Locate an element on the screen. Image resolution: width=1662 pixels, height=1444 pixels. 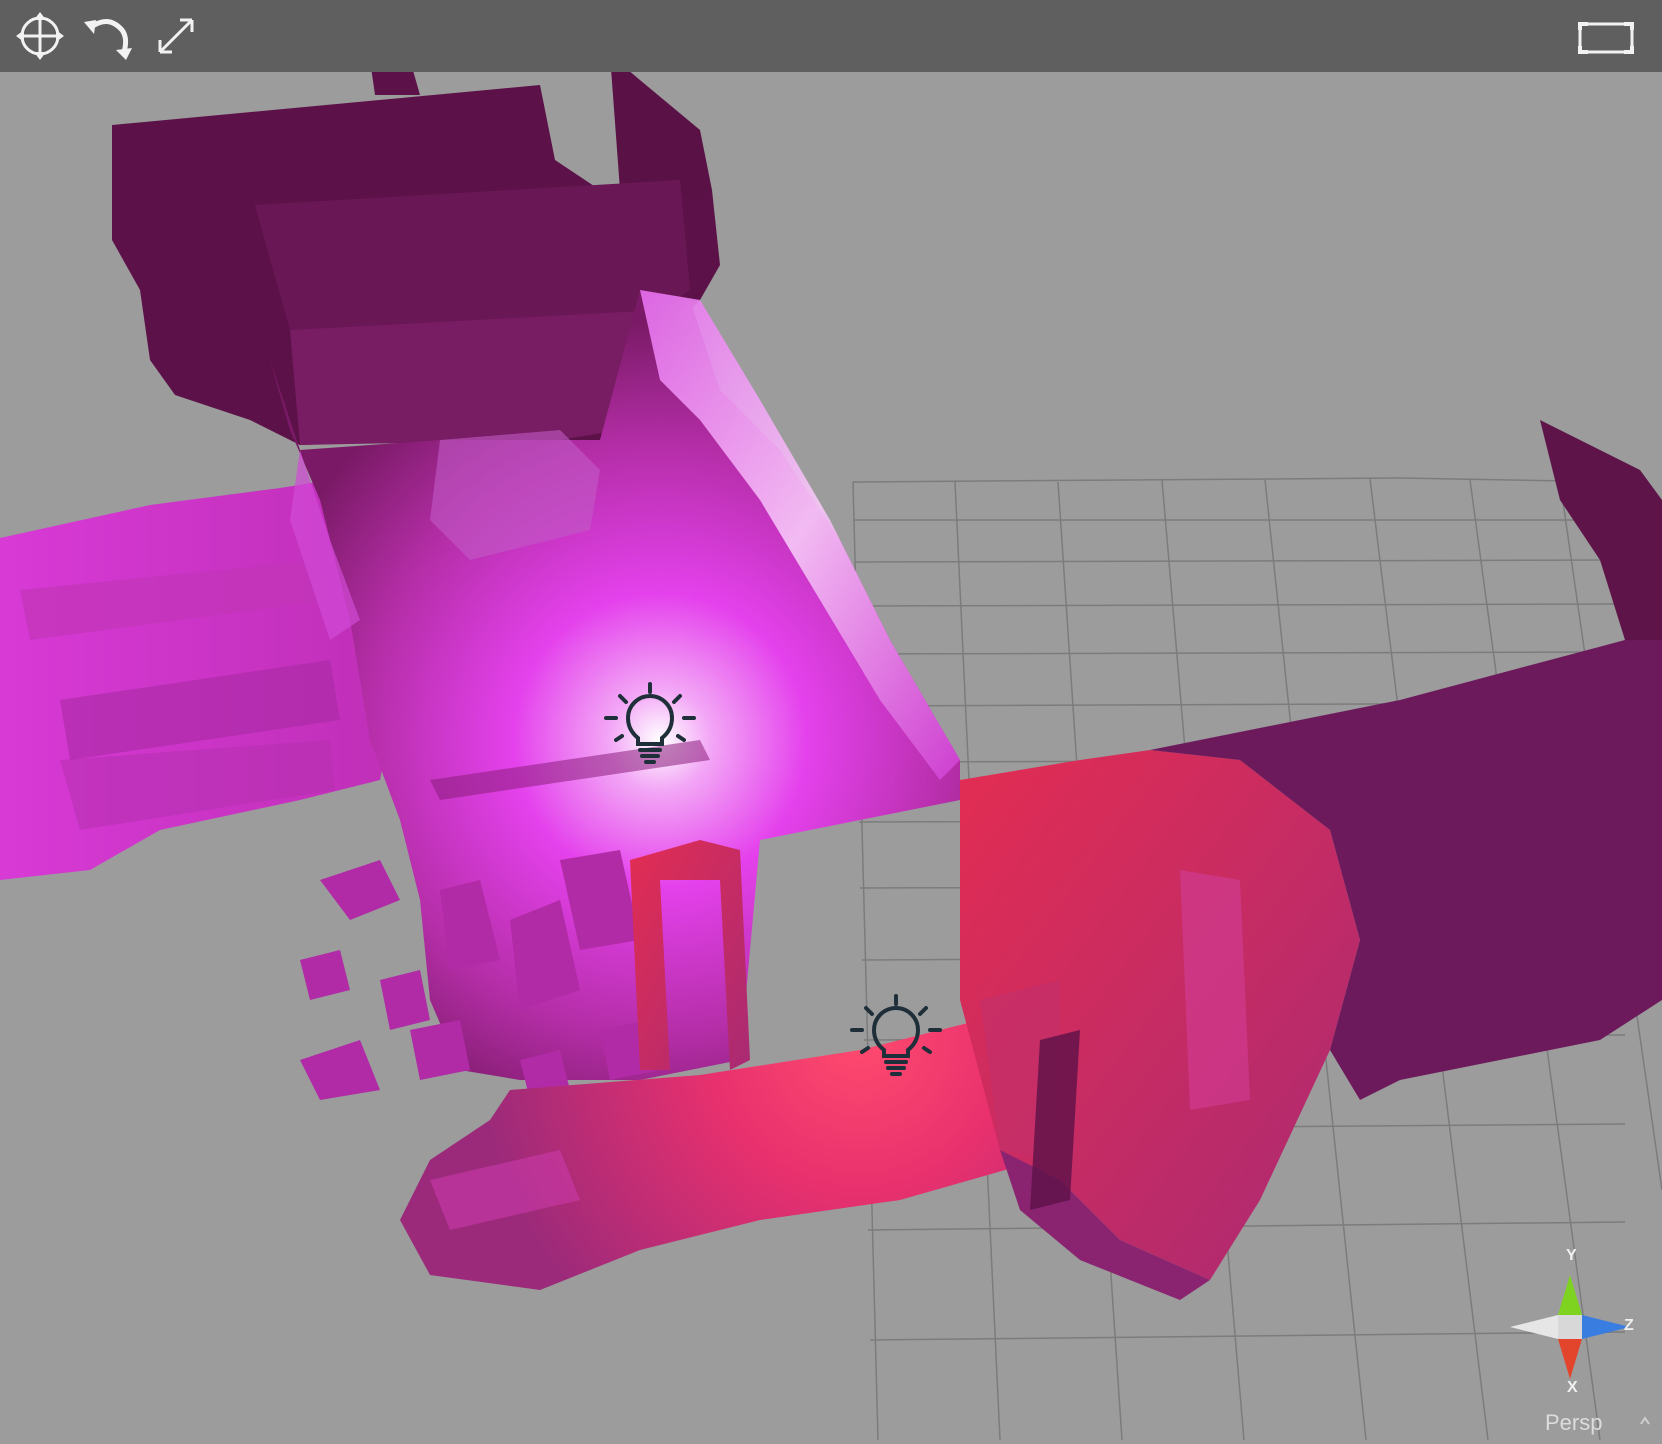
y-axis-label: Y is located at coordinates (1571, 1255).